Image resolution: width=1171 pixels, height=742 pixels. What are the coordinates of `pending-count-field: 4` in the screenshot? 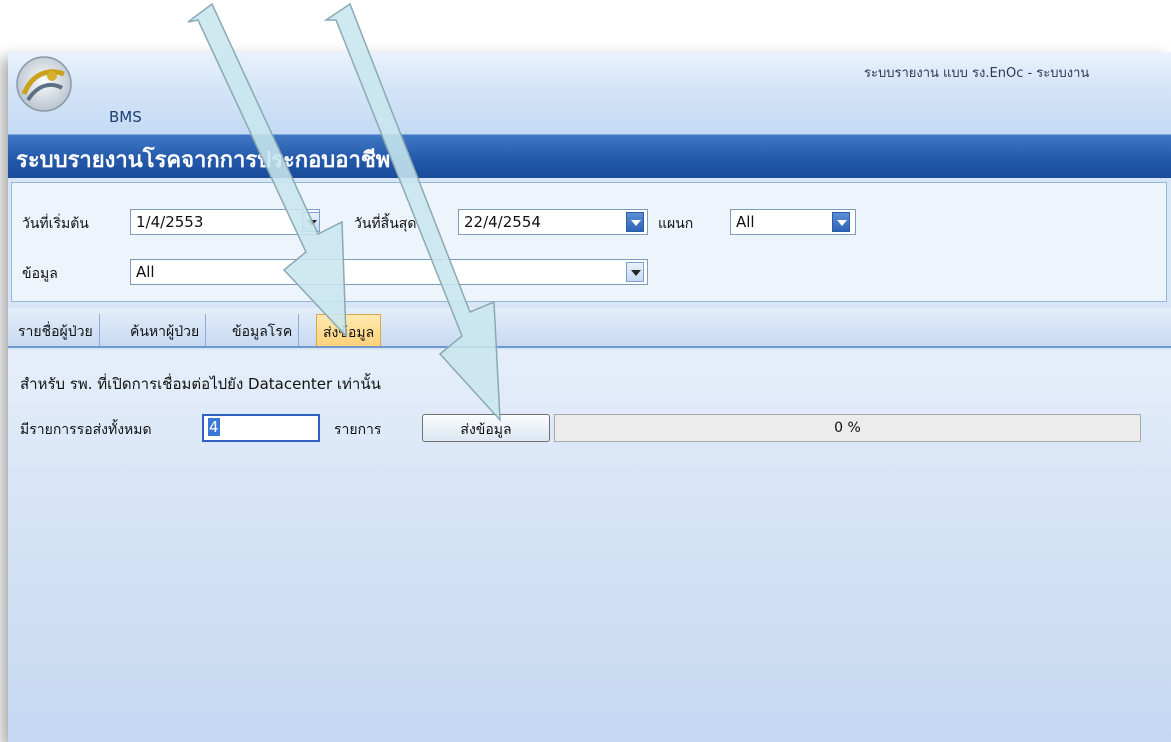 It's located at (261, 428).